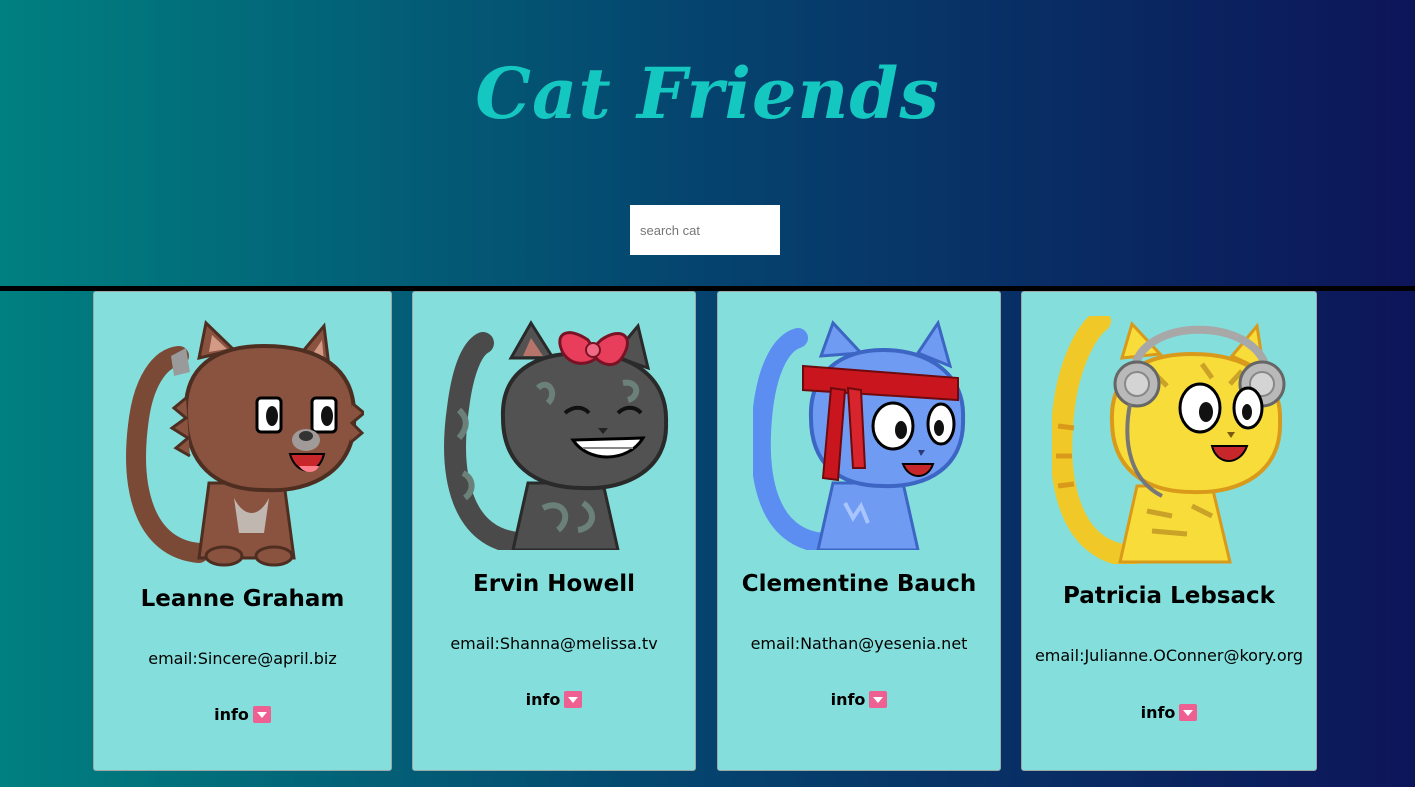 The height and width of the screenshot is (787, 1415). Describe the element at coordinates (554, 584) in the screenshot. I see `cat-name: Ervin Howell` at that location.